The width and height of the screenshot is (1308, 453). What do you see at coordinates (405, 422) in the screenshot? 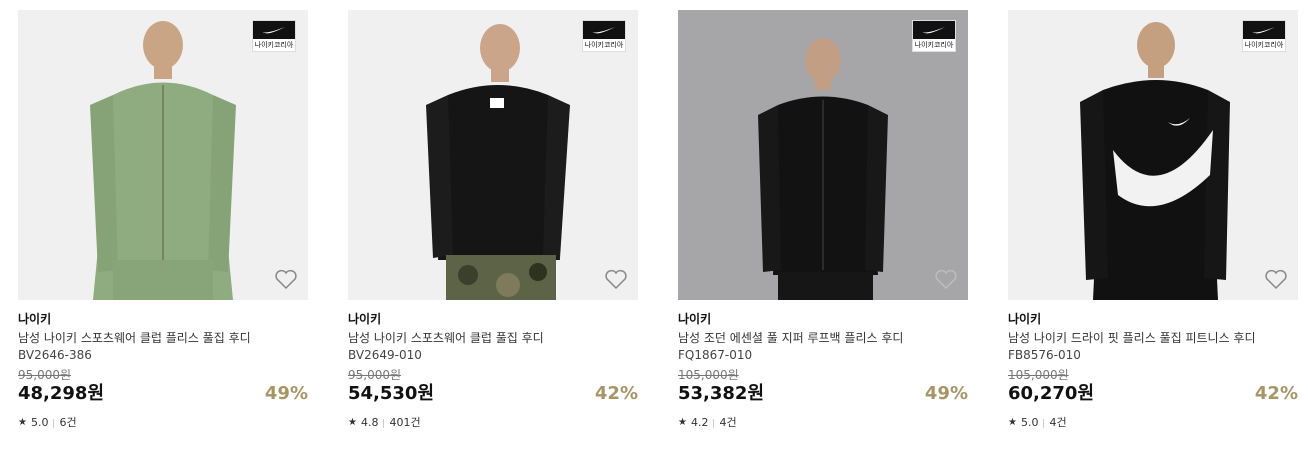
I see `review-count: 401건` at bounding box center [405, 422].